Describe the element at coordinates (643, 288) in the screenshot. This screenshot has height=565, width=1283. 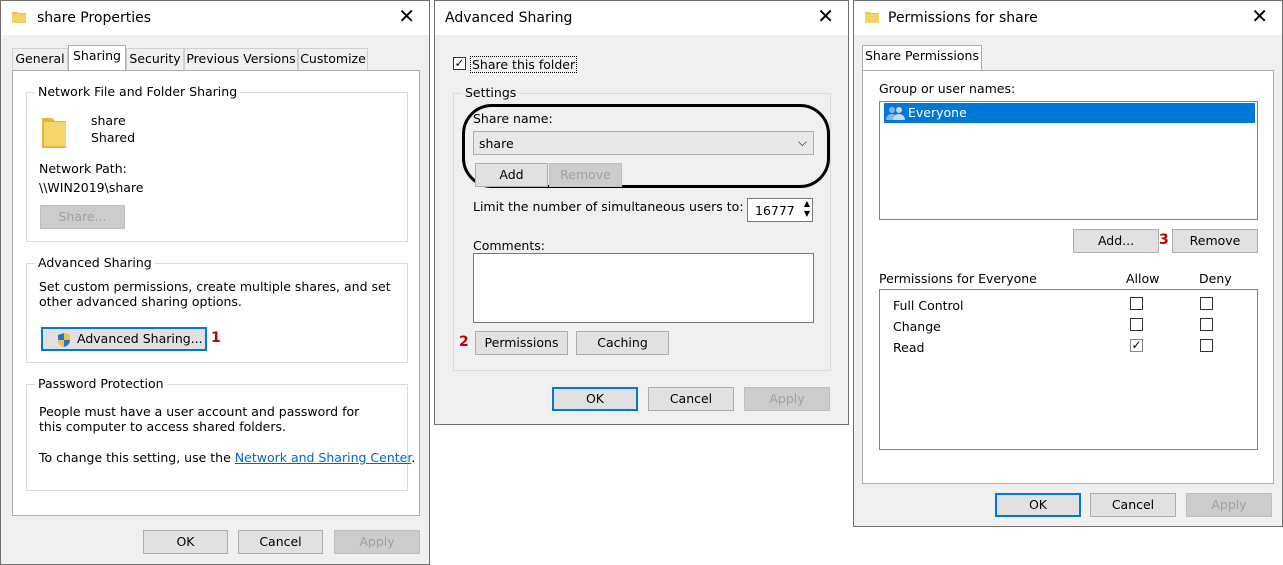
I see `comments-field` at that location.